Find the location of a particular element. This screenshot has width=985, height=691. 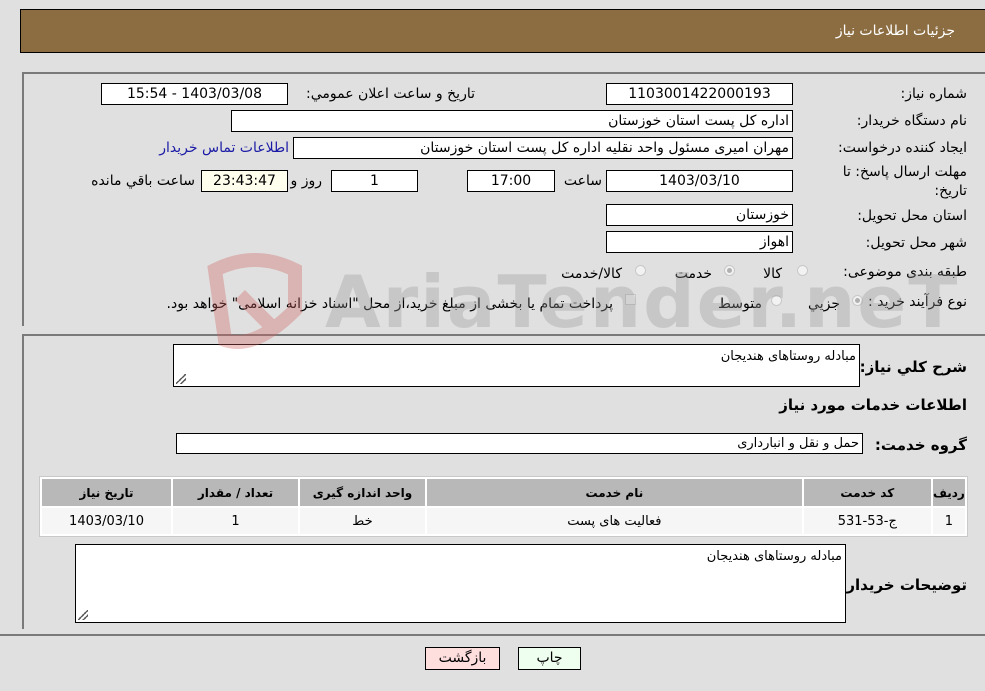

col-service-code: کد خدمت is located at coordinates (867, 492).